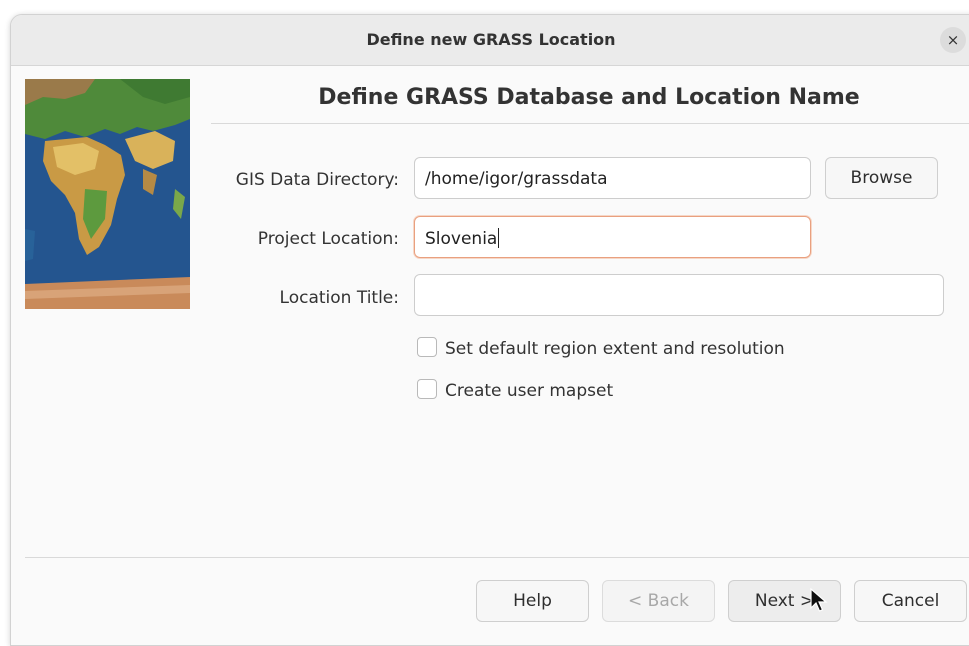 The width and height of the screenshot is (969, 646). Describe the element at coordinates (427, 389) in the screenshot. I see `mapset-checkbox` at that location.